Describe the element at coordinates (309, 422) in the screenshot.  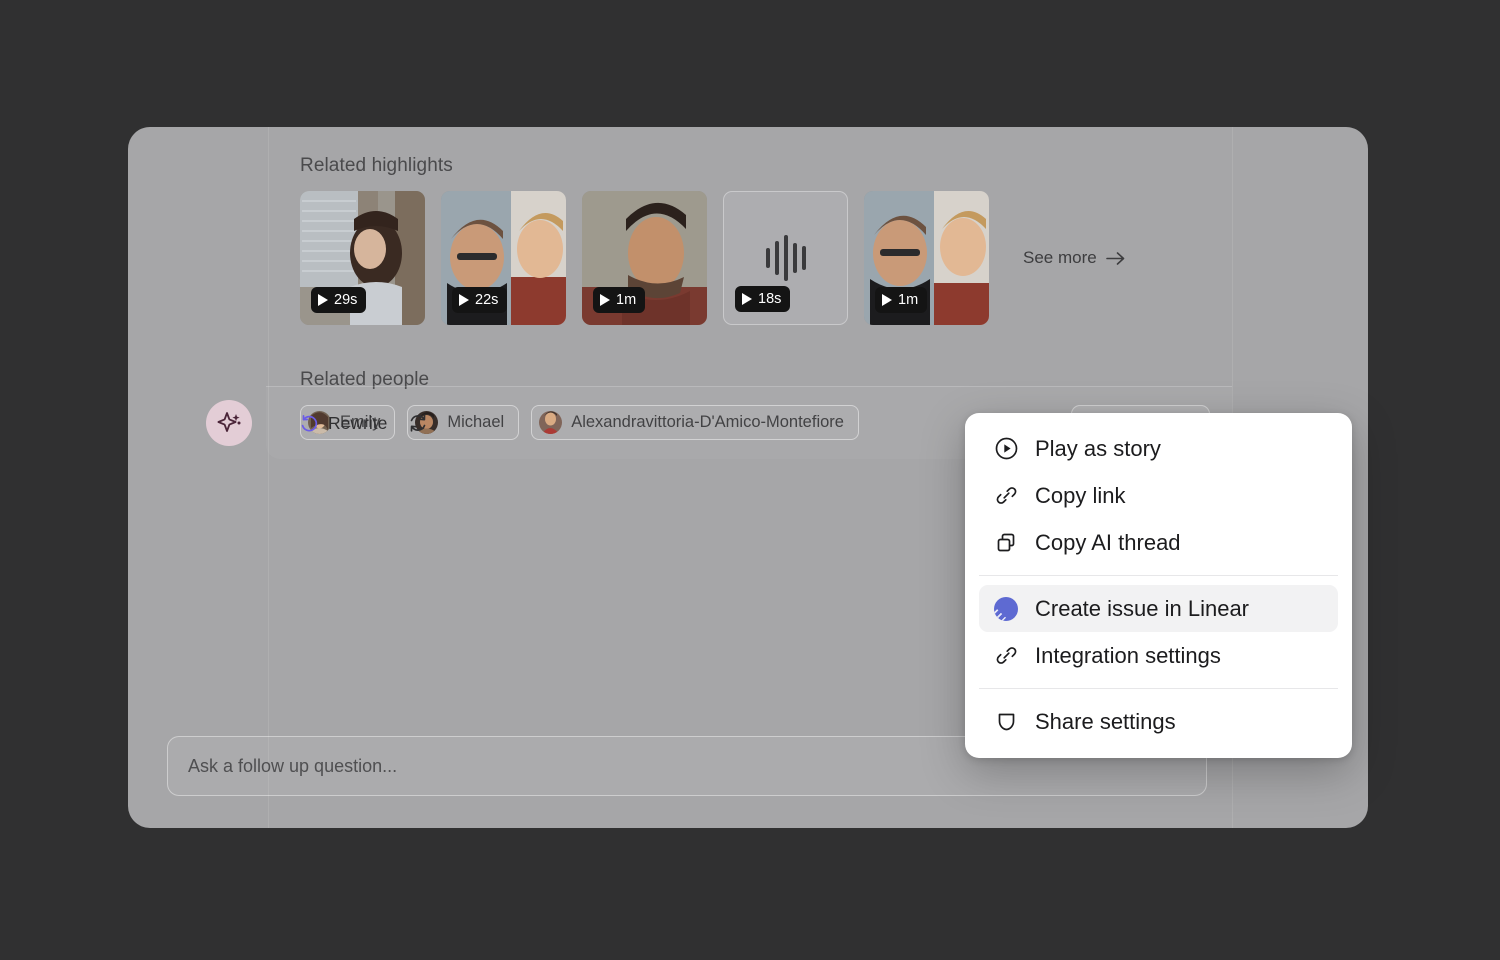
I see `undo-rotate-icon` at that location.